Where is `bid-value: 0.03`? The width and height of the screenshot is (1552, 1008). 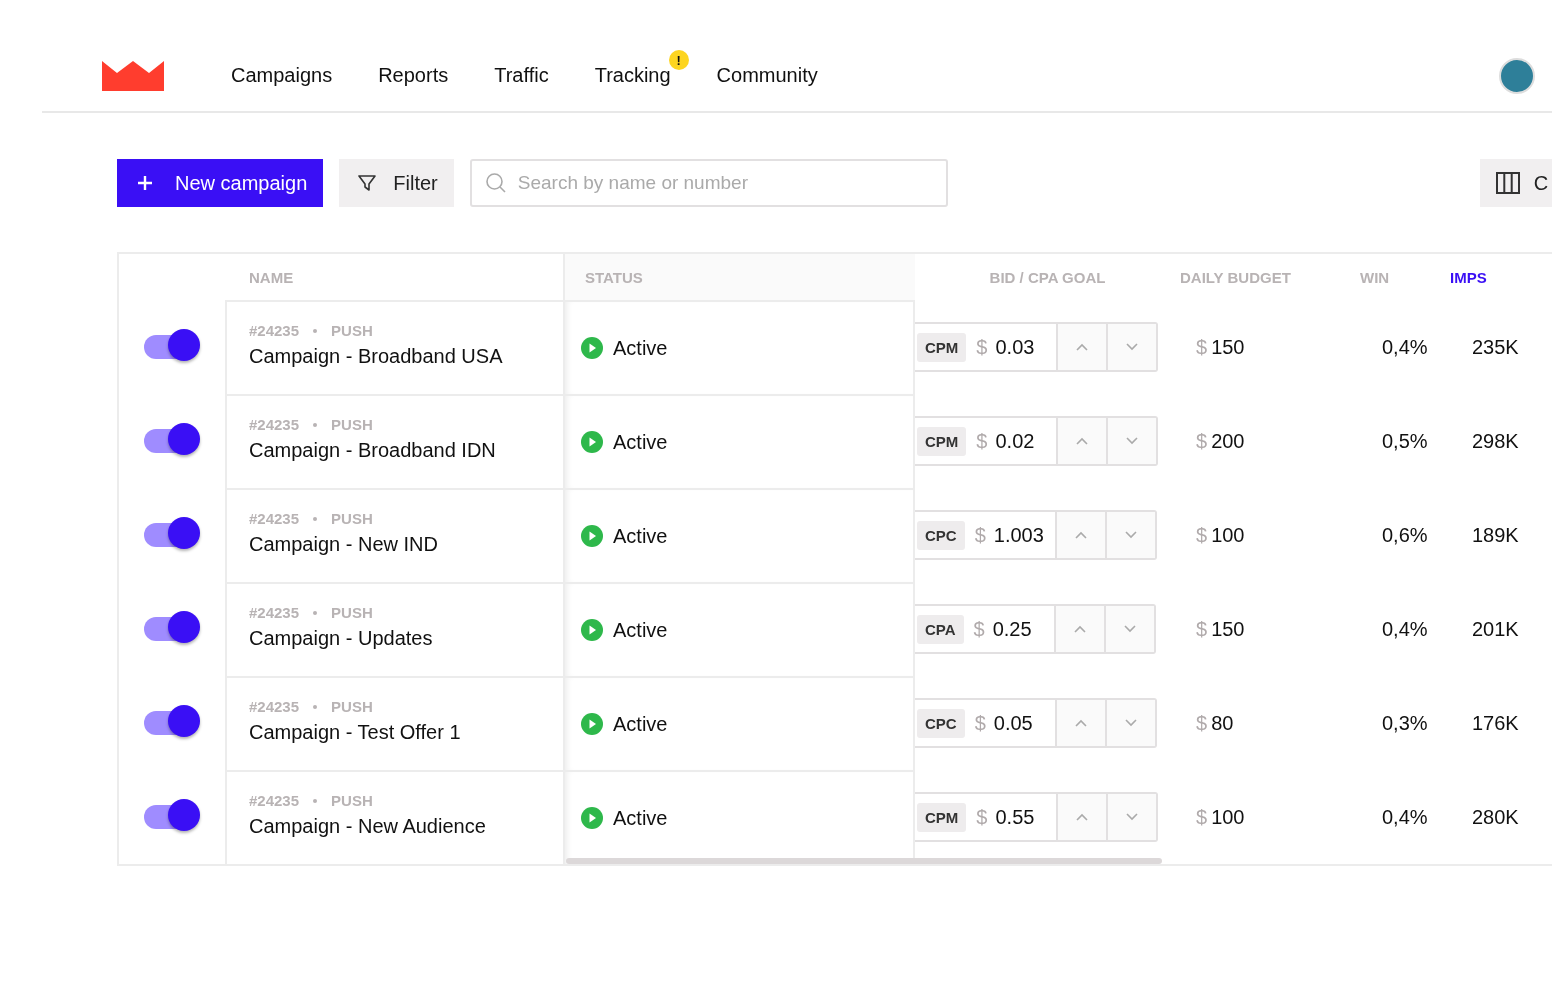
bid-value: 0.03 is located at coordinates (1015, 347).